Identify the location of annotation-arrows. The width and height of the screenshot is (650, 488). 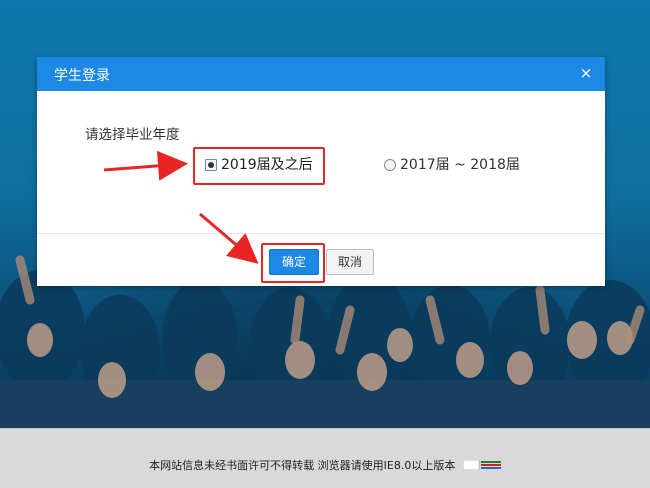
(181, 207).